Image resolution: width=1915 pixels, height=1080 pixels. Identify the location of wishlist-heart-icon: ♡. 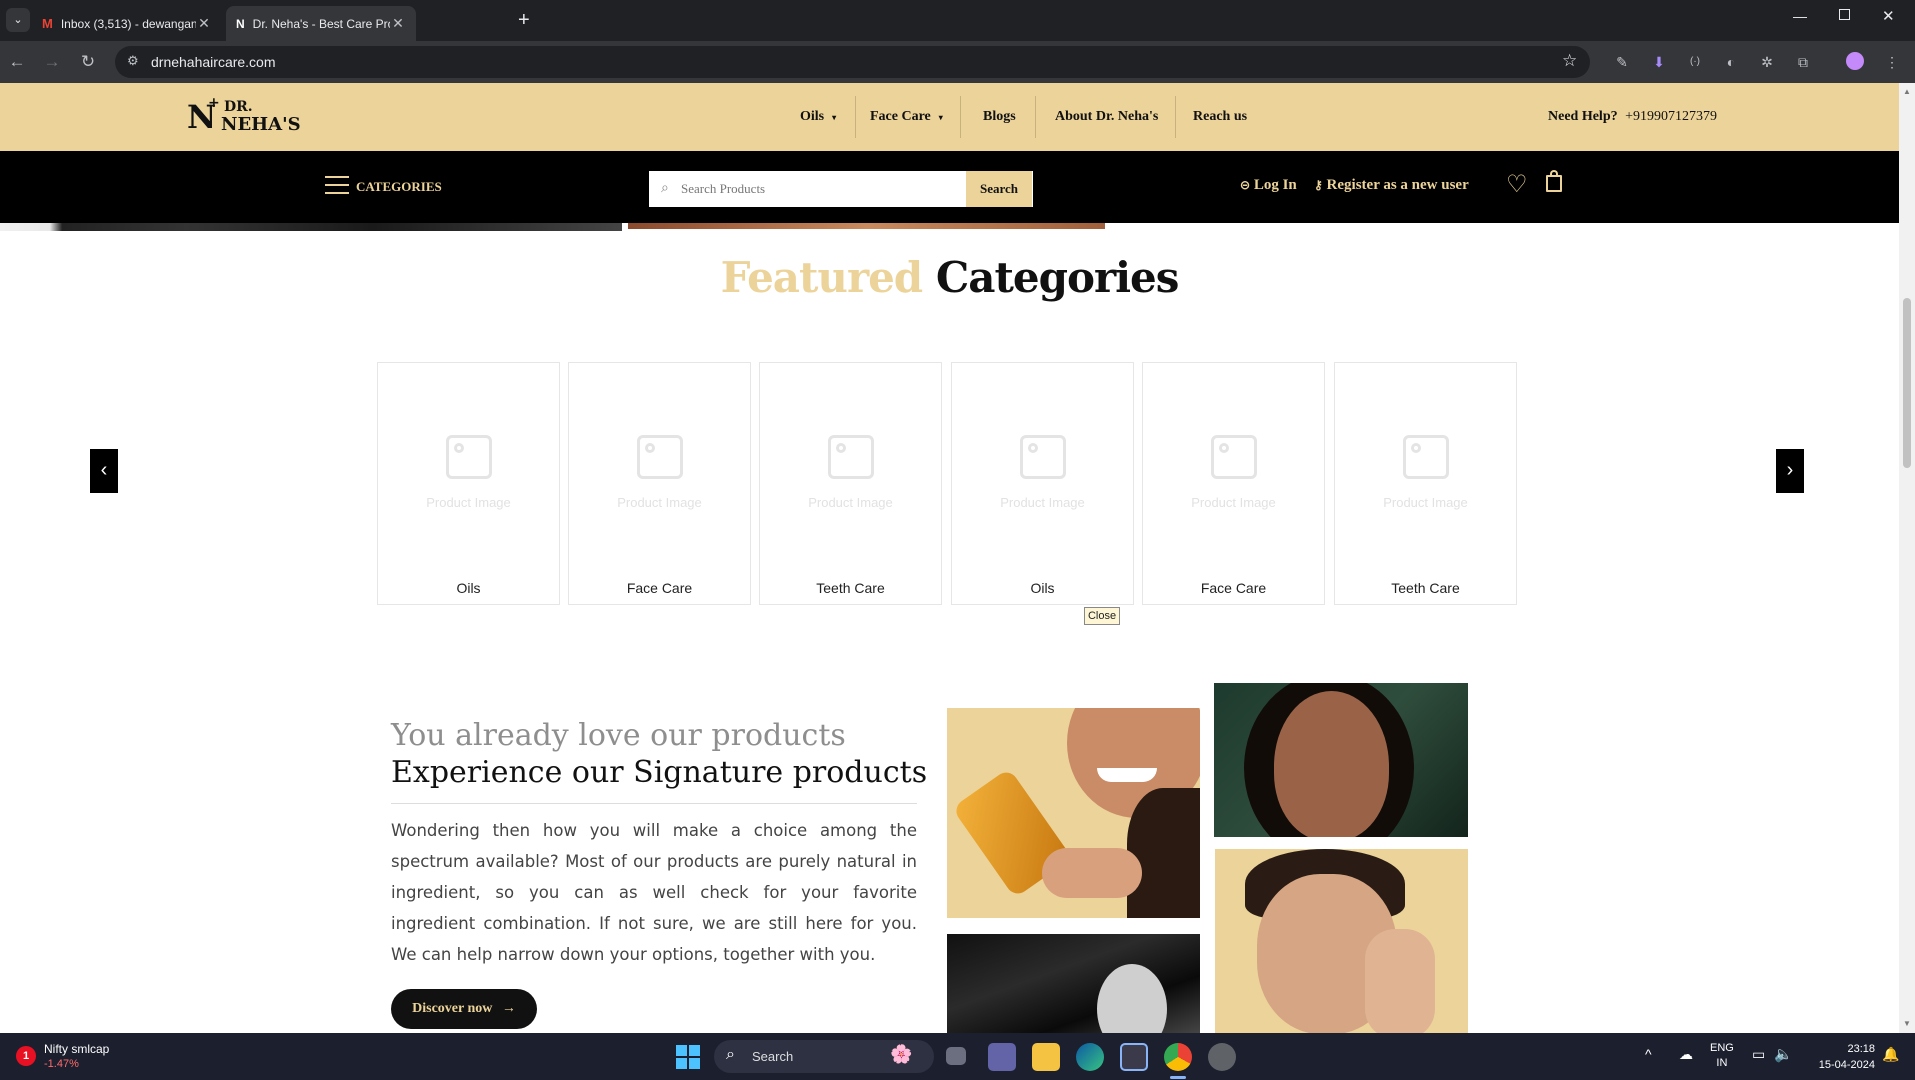
(1517, 184).